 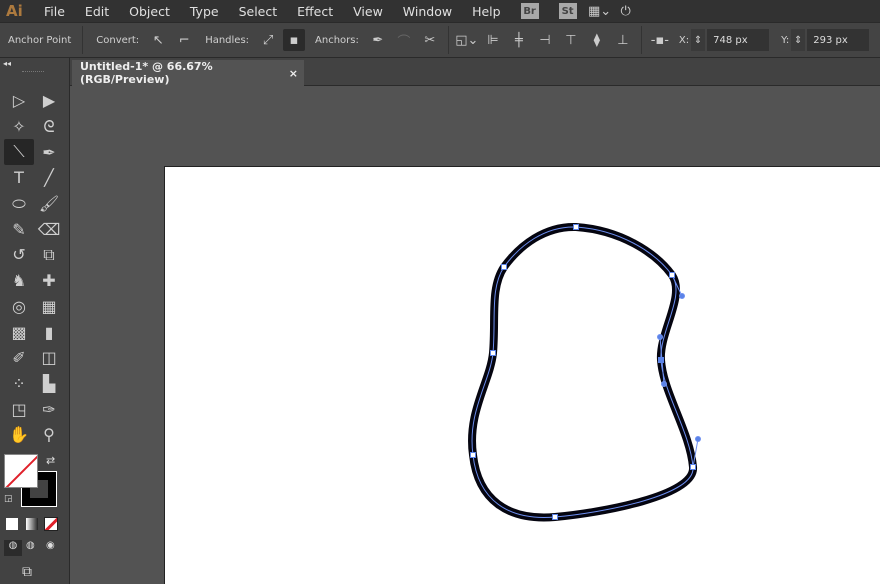 I want to click on align-right-icon: ⊣, so click(x=545, y=40).